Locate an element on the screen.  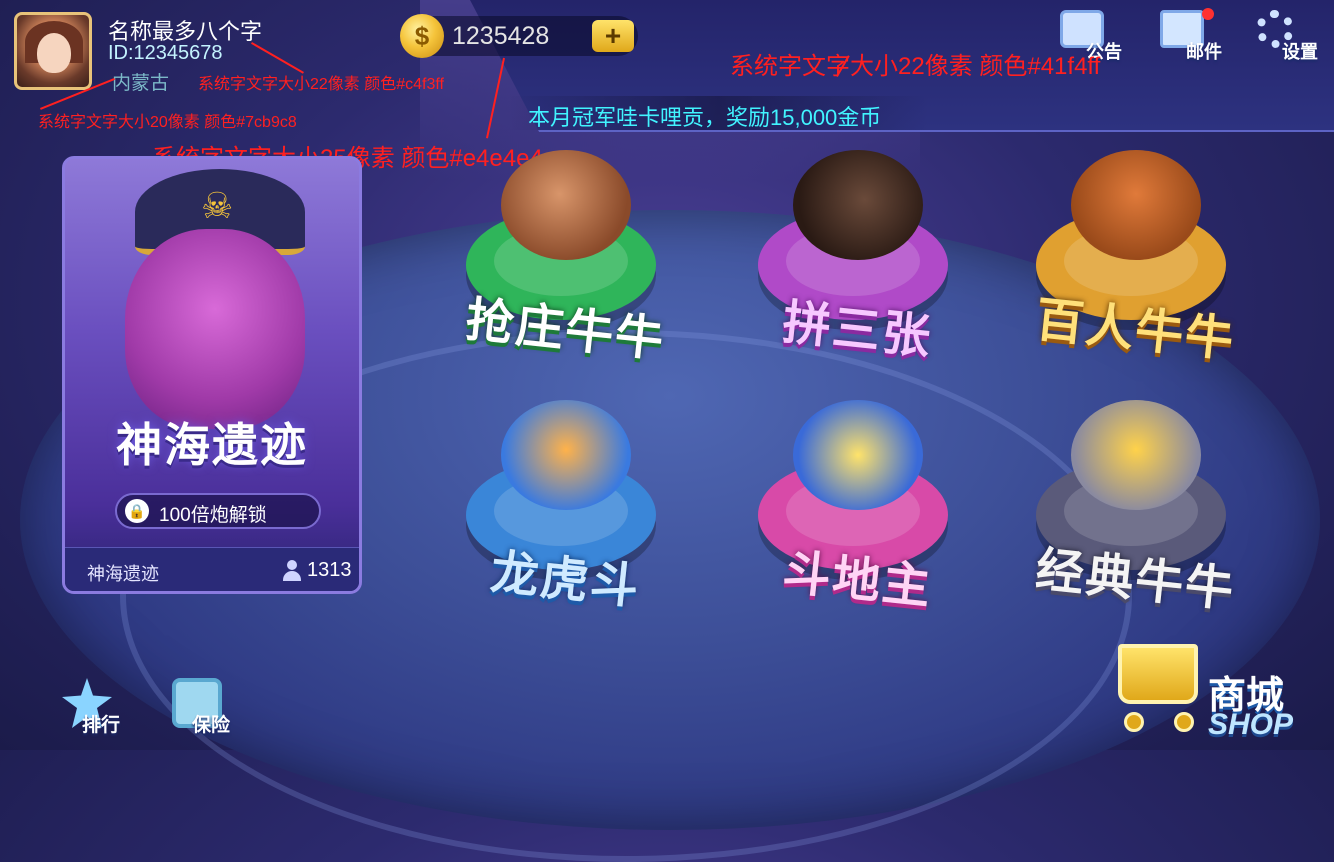
feature-game-card: ☠ 神海遗迹 🔒 100倍炮解锁 神海遗迹 1313 is located at coordinates (212, 375).